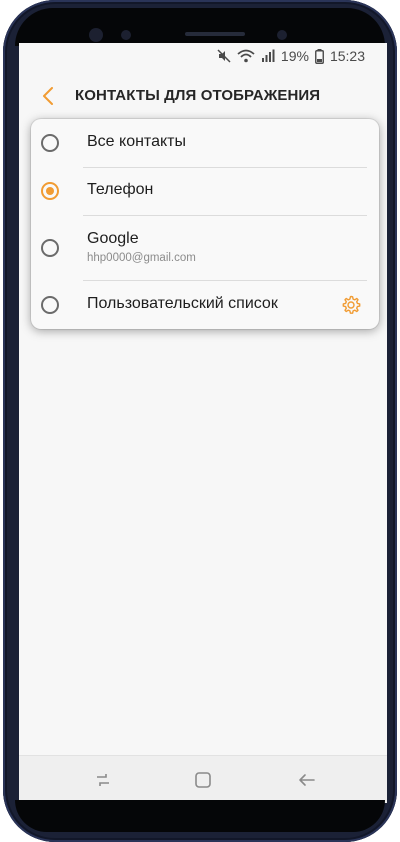 Image resolution: width=400 pixels, height=842 pixels. I want to click on back-arrow-icon, so click(48, 96).